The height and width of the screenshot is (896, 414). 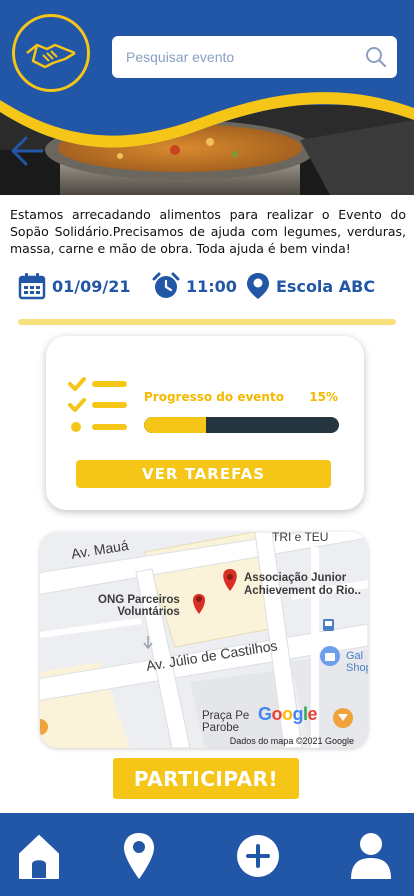 I want to click on profile-icon, so click(x=371, y=856).